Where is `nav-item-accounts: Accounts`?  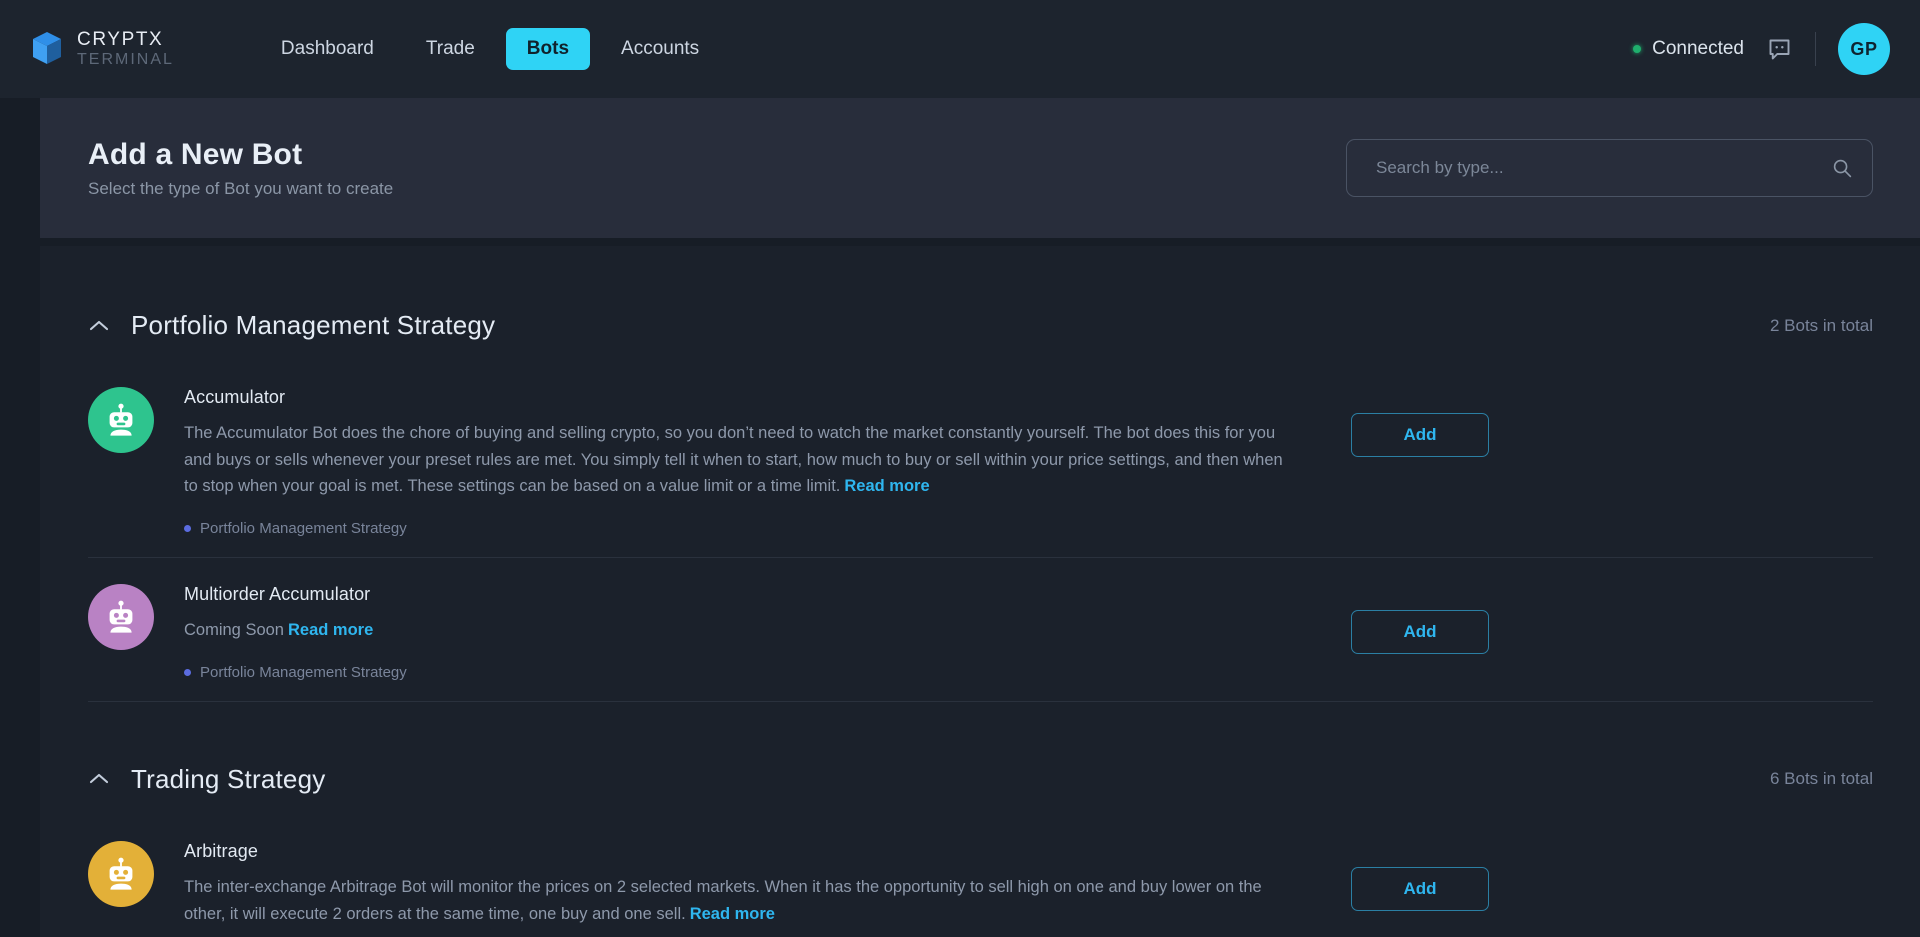
nav-item-accounts: Accounts is located at coordinates (660, 49).